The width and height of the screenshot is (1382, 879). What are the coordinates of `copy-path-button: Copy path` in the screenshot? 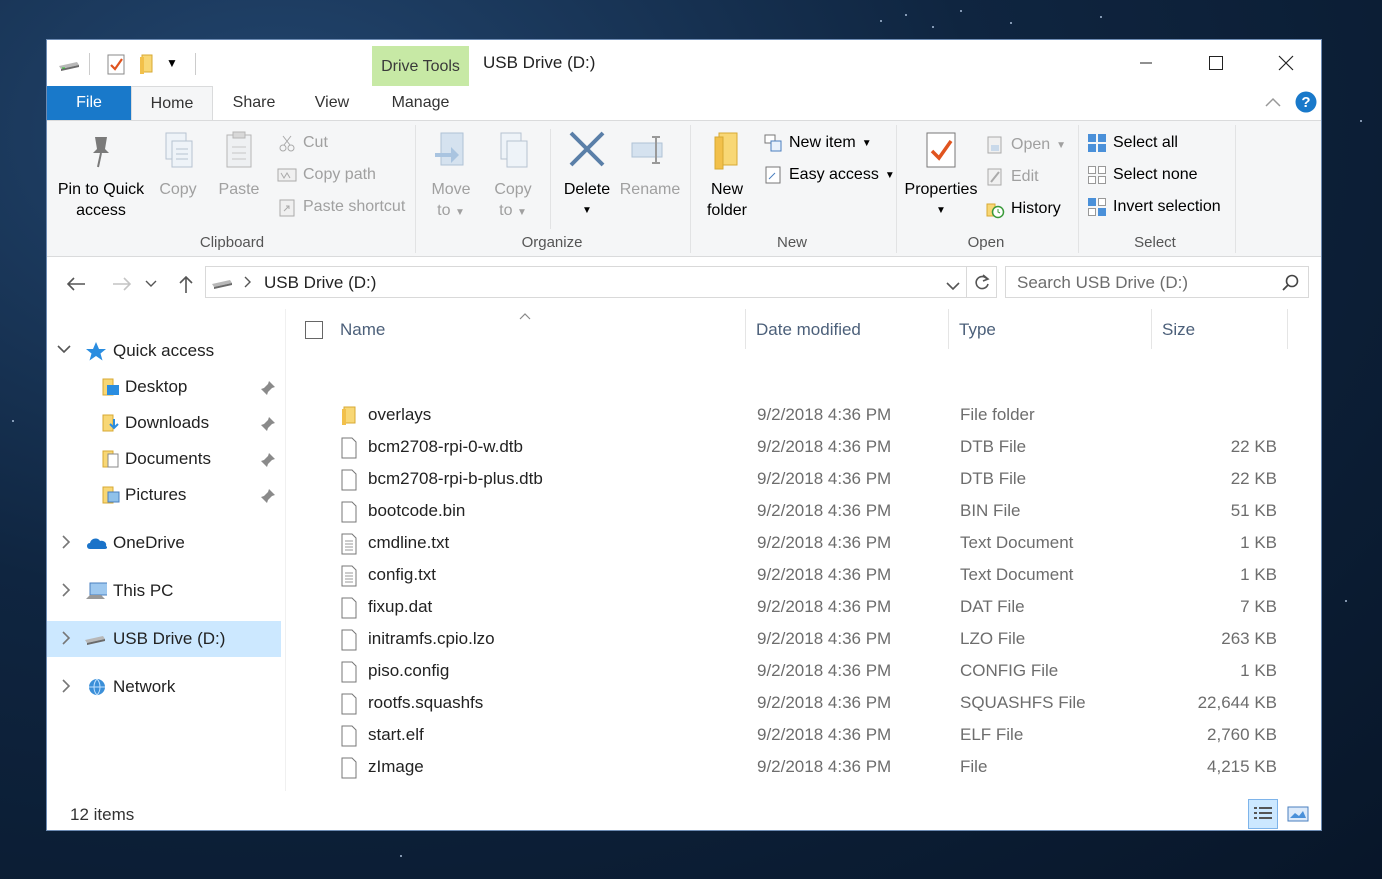 It's located at (326, 175).